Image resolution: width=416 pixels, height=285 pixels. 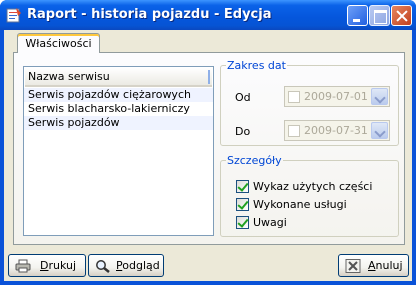 I want to click on list-item: Serwis pojazdów, so click(x=118, y=123).